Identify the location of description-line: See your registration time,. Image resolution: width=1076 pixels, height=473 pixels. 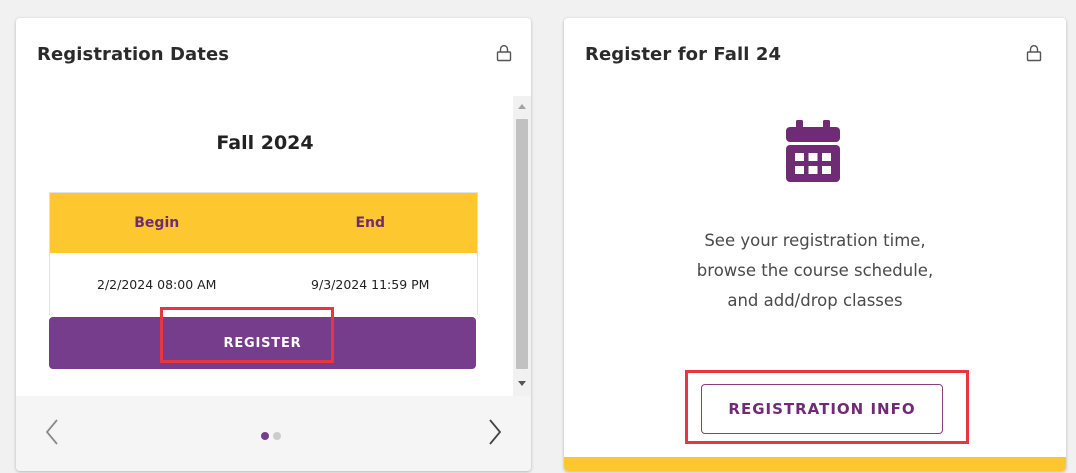
(815, 240).